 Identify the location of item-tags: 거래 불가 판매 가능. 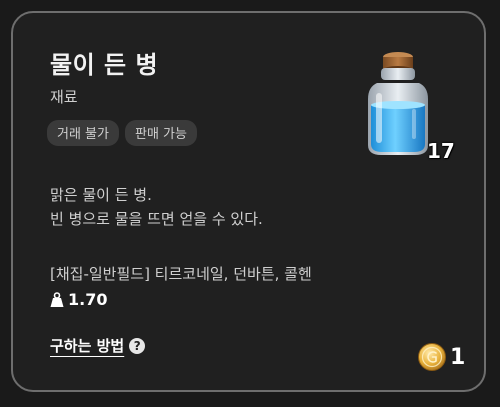
(122, 133).